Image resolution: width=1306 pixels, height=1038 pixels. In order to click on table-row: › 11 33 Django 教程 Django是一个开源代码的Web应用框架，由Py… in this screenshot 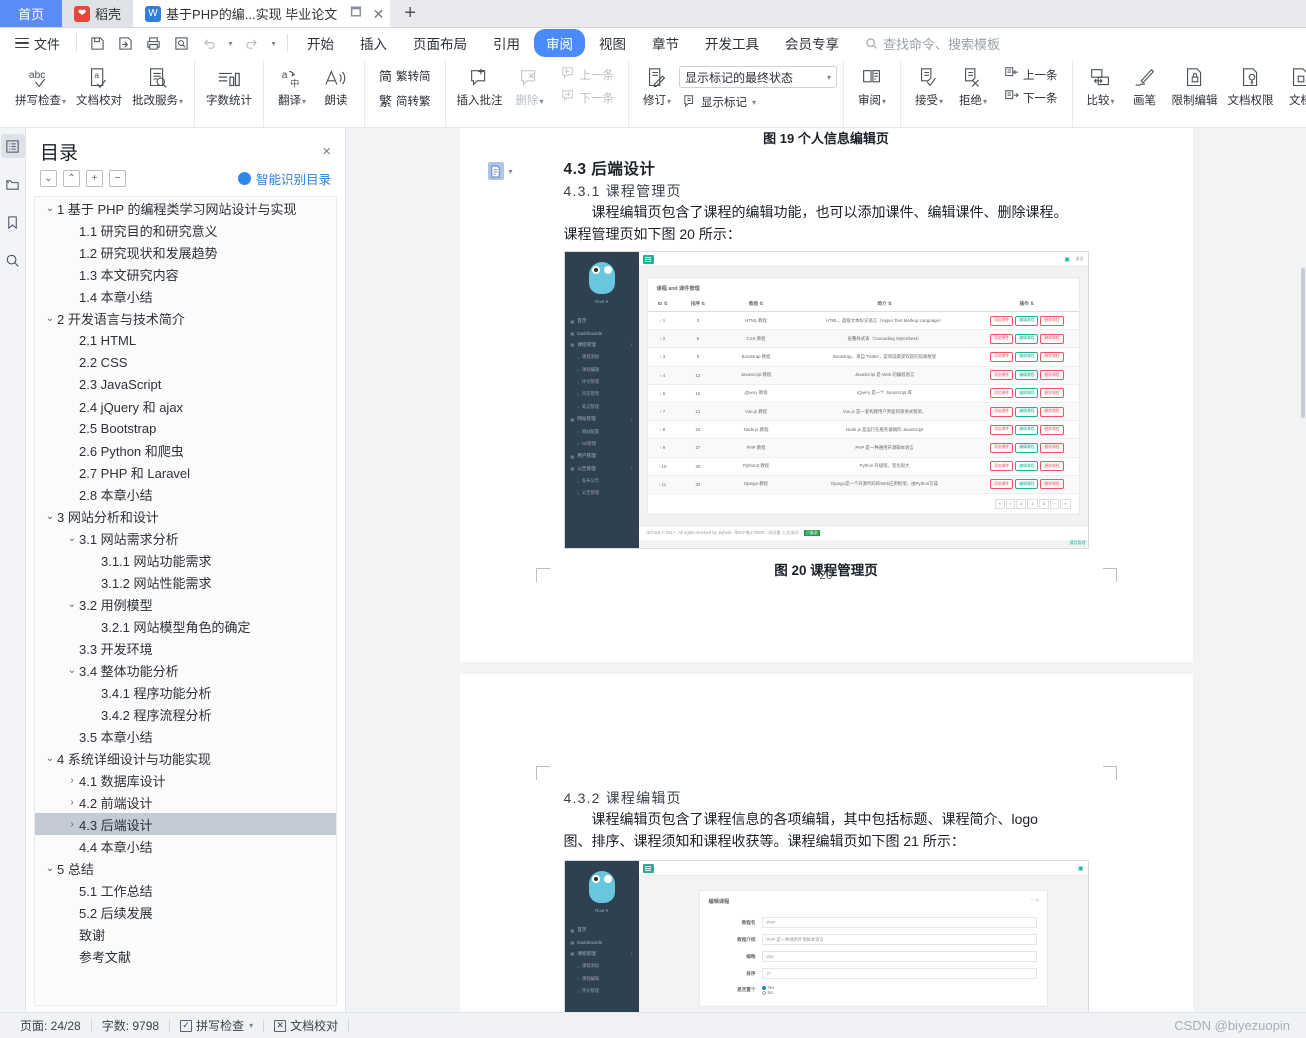, I will do `click(863, 484)`.